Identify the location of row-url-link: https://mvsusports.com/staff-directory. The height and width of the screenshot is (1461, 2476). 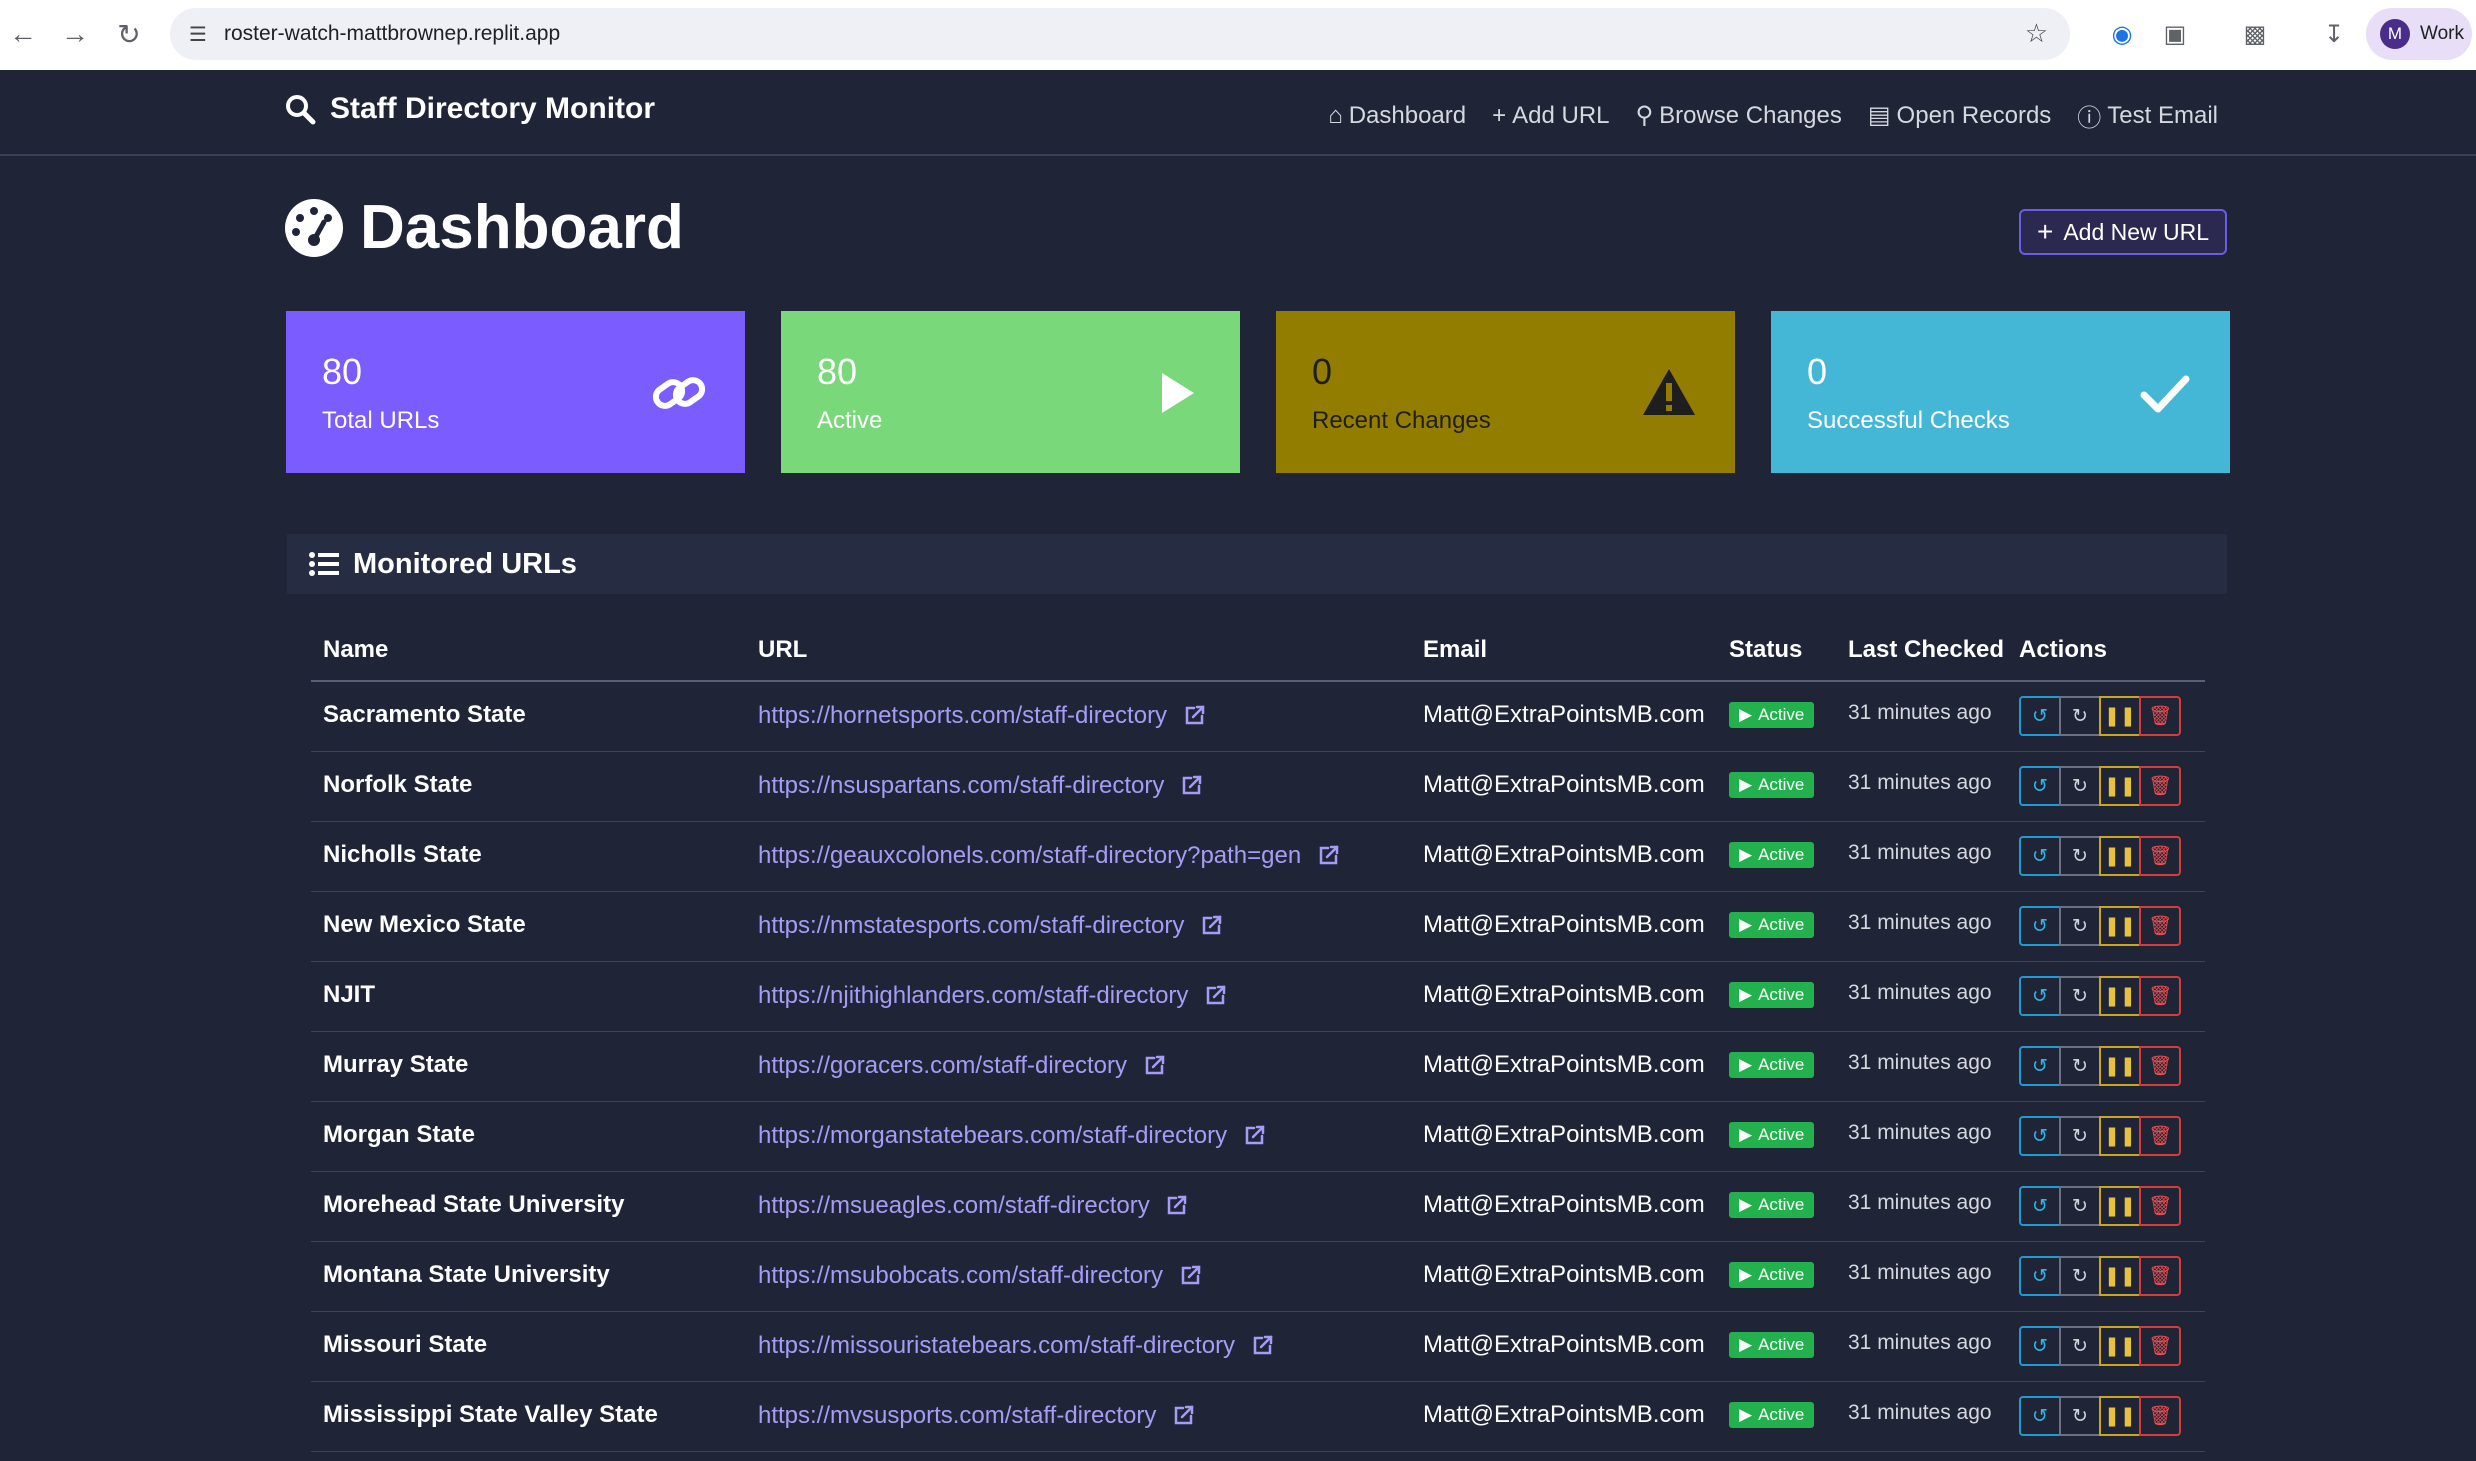
(976, 1415).